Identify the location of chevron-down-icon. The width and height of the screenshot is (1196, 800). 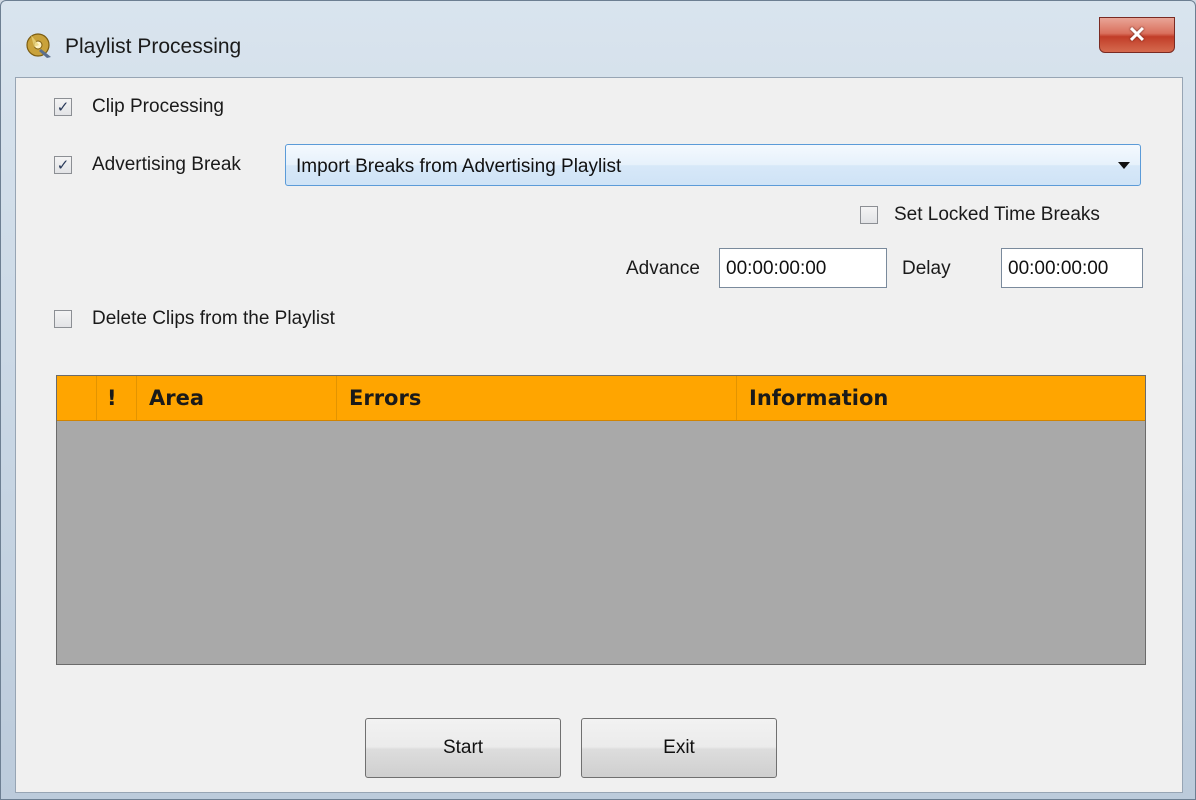
(1124, 165).